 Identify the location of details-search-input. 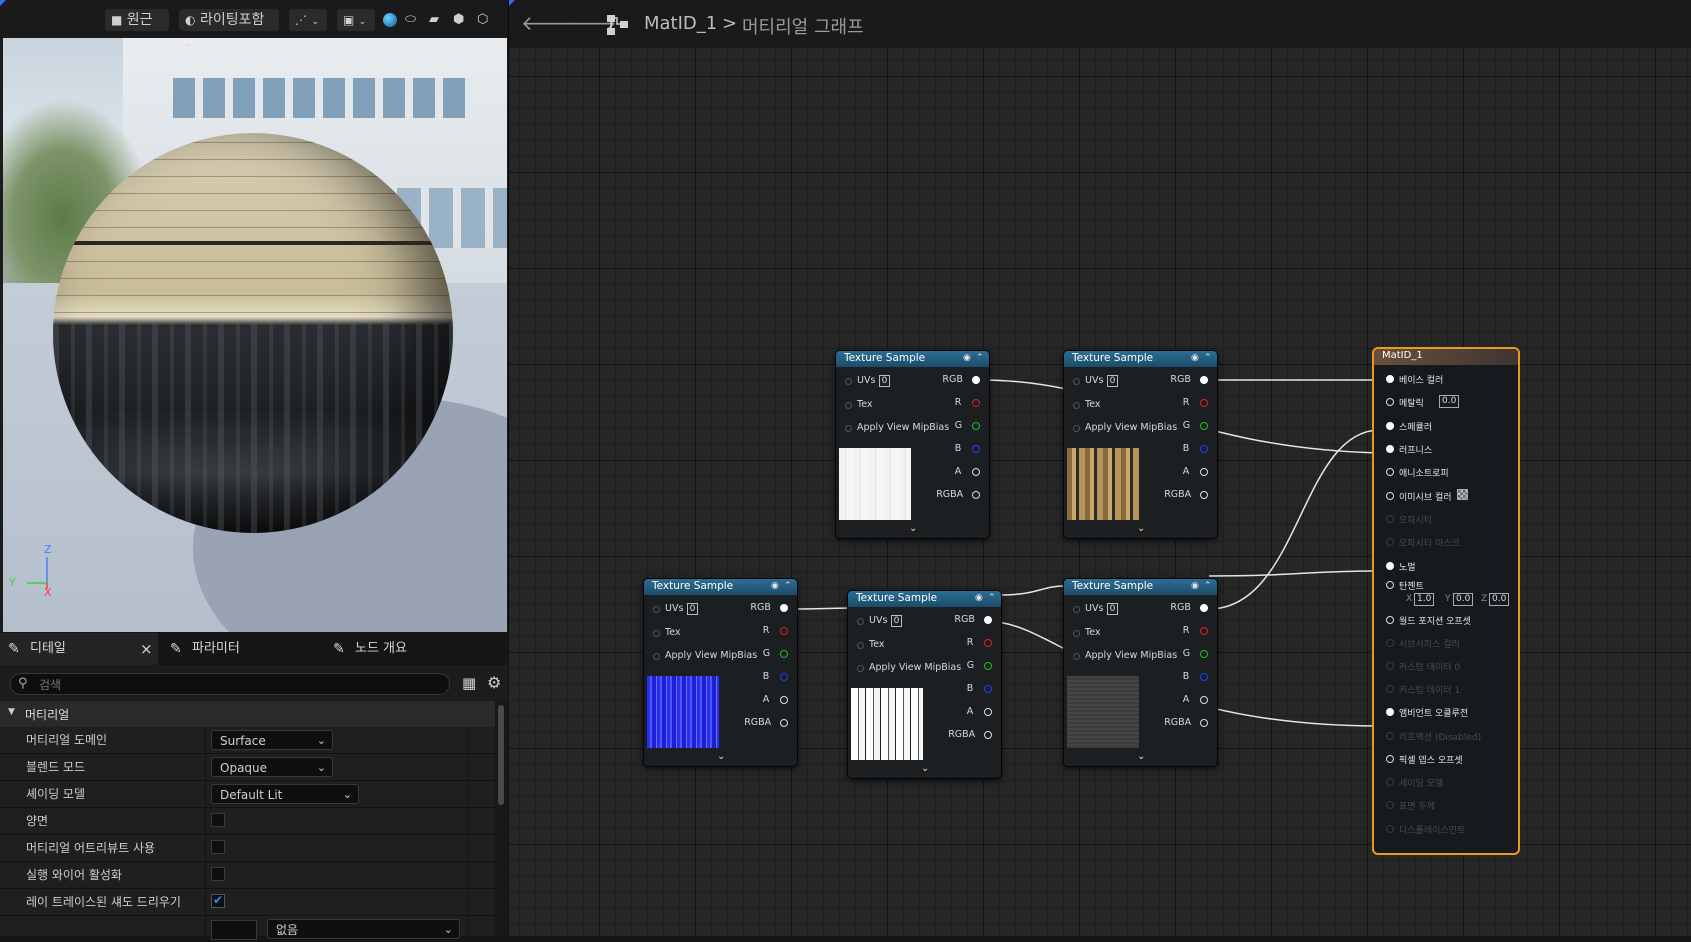
(239, 685).